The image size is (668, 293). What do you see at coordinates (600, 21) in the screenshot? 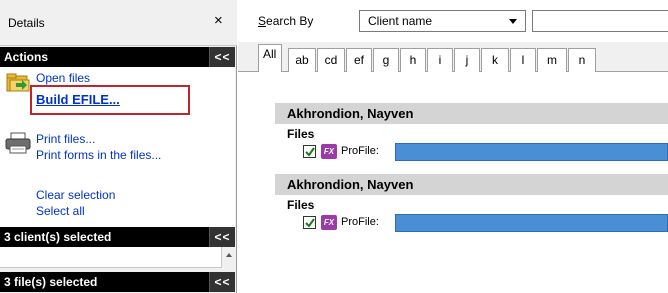
I see `search-input` at bounding box center [600, 21].